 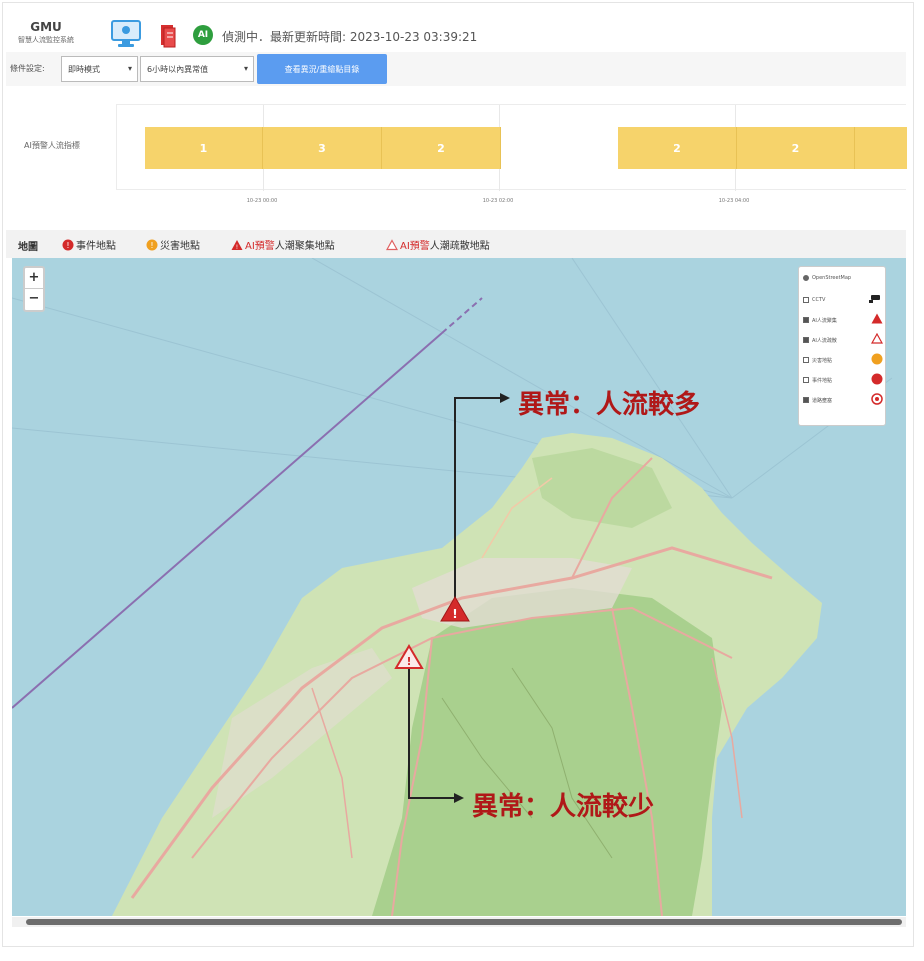 What do you see at coordinates (843, 300) in the screenshot?
I see `layer-row-cctv: CCTV` at bounding box center [843, 300].